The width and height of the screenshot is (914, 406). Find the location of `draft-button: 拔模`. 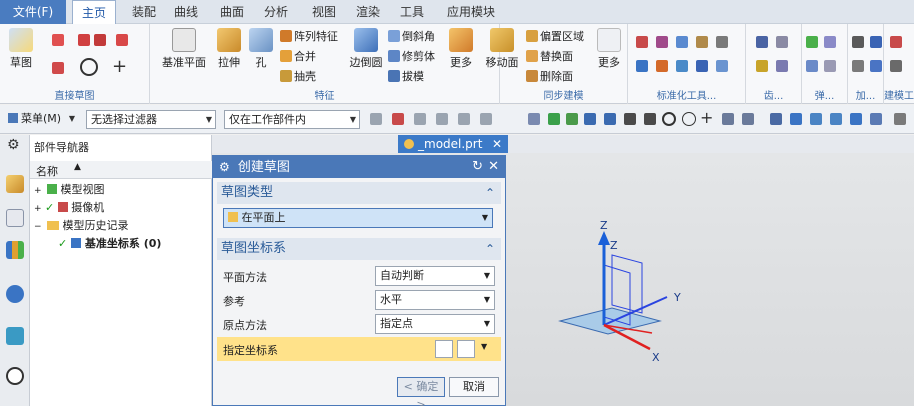

draft-button: 拔模 is located at coordinates (406, 77).